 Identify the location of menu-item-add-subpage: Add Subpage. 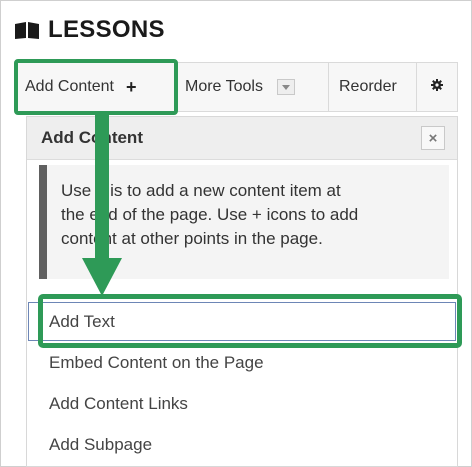
(242, 444).